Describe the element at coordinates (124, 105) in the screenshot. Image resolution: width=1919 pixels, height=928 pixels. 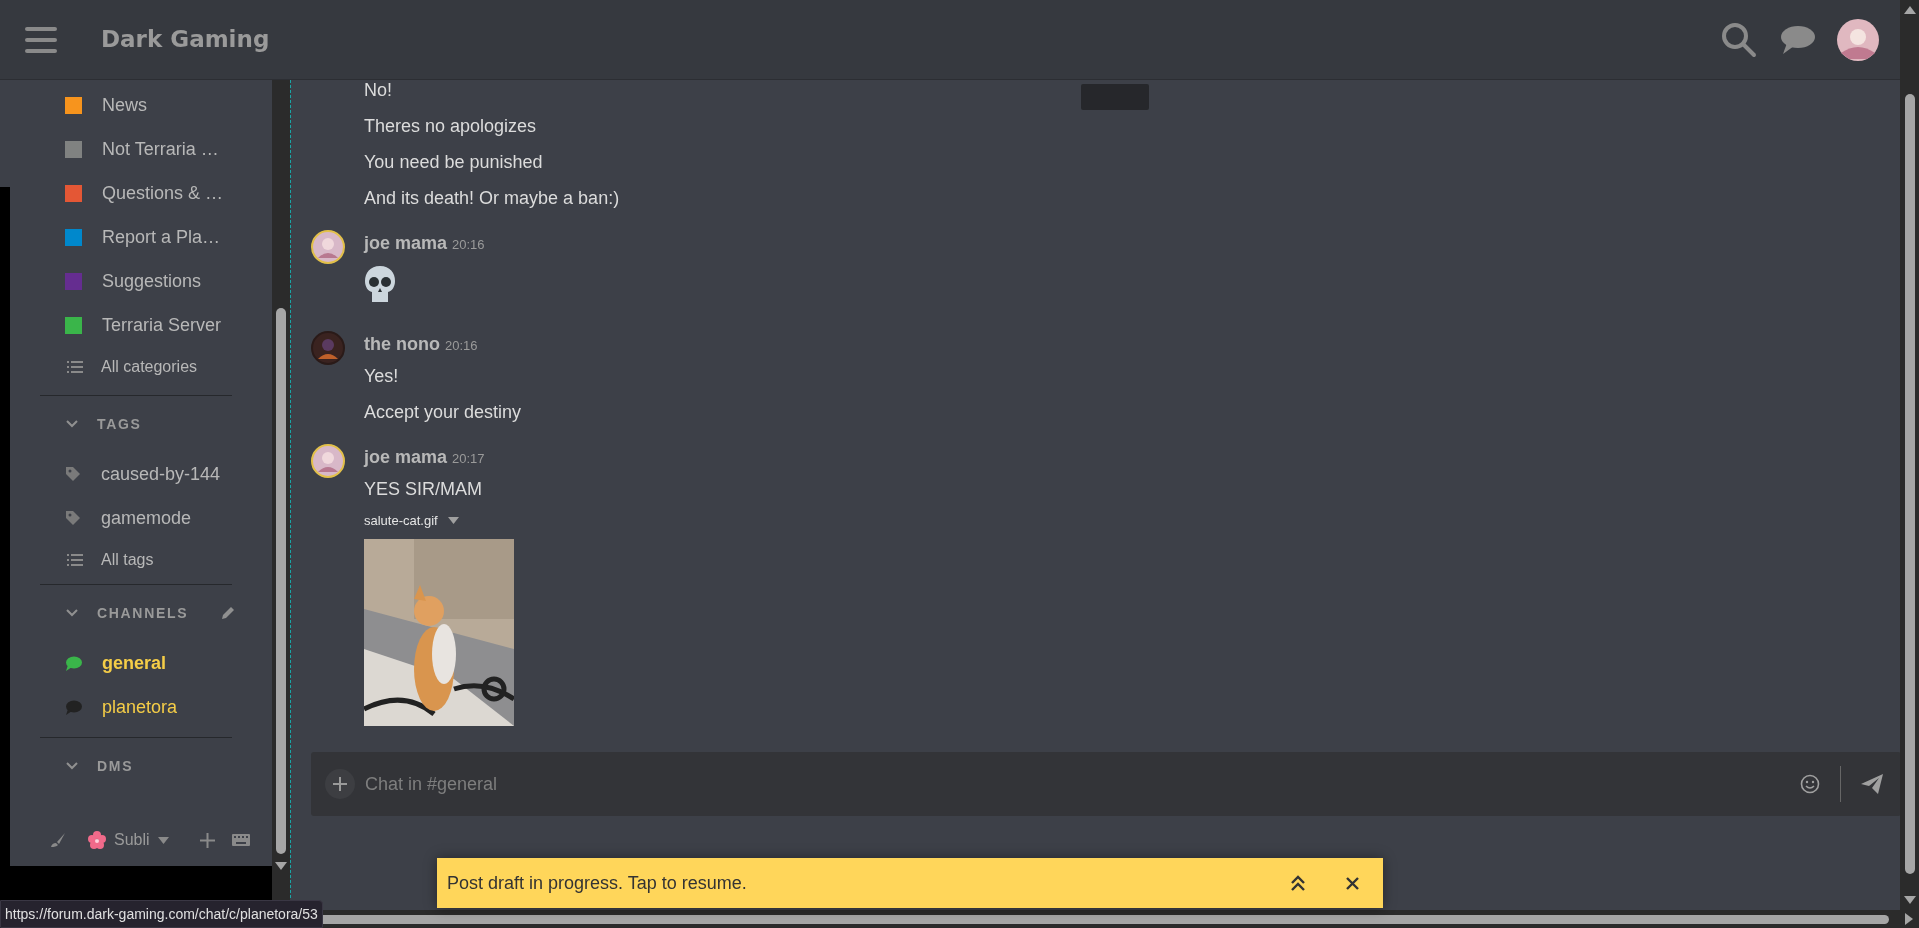
I see `category-link: News` at that location.